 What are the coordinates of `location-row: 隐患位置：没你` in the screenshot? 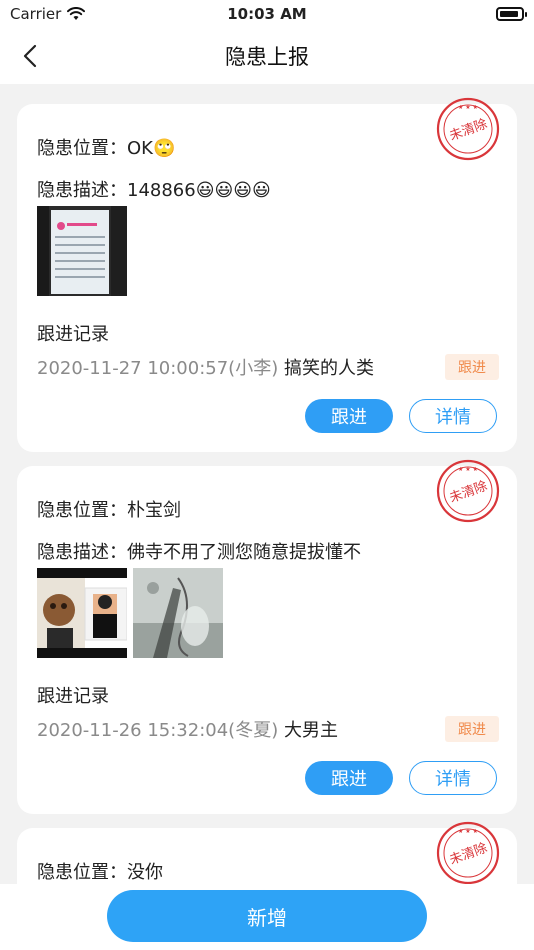 It's located at (100, 871).